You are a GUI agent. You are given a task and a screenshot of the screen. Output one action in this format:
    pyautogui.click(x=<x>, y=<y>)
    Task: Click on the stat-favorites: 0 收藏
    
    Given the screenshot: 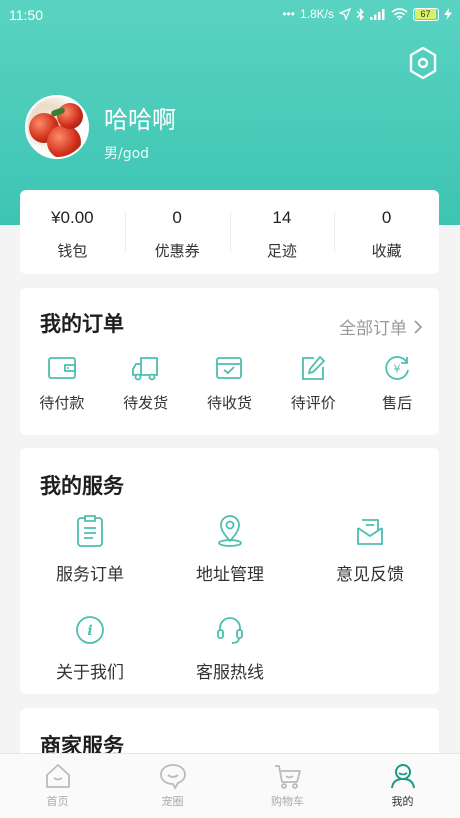 What is the action you would take?
    pyautogui.click(x=386, y=232)
    